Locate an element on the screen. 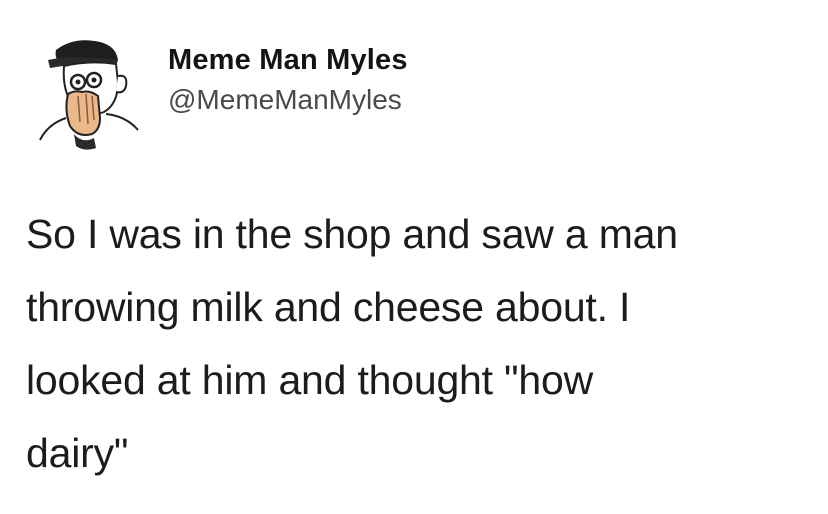 This screenshot has height=514, width=828. tweet-text-line: So I was in the shop and saw a man is located at coordinates (352, 234).